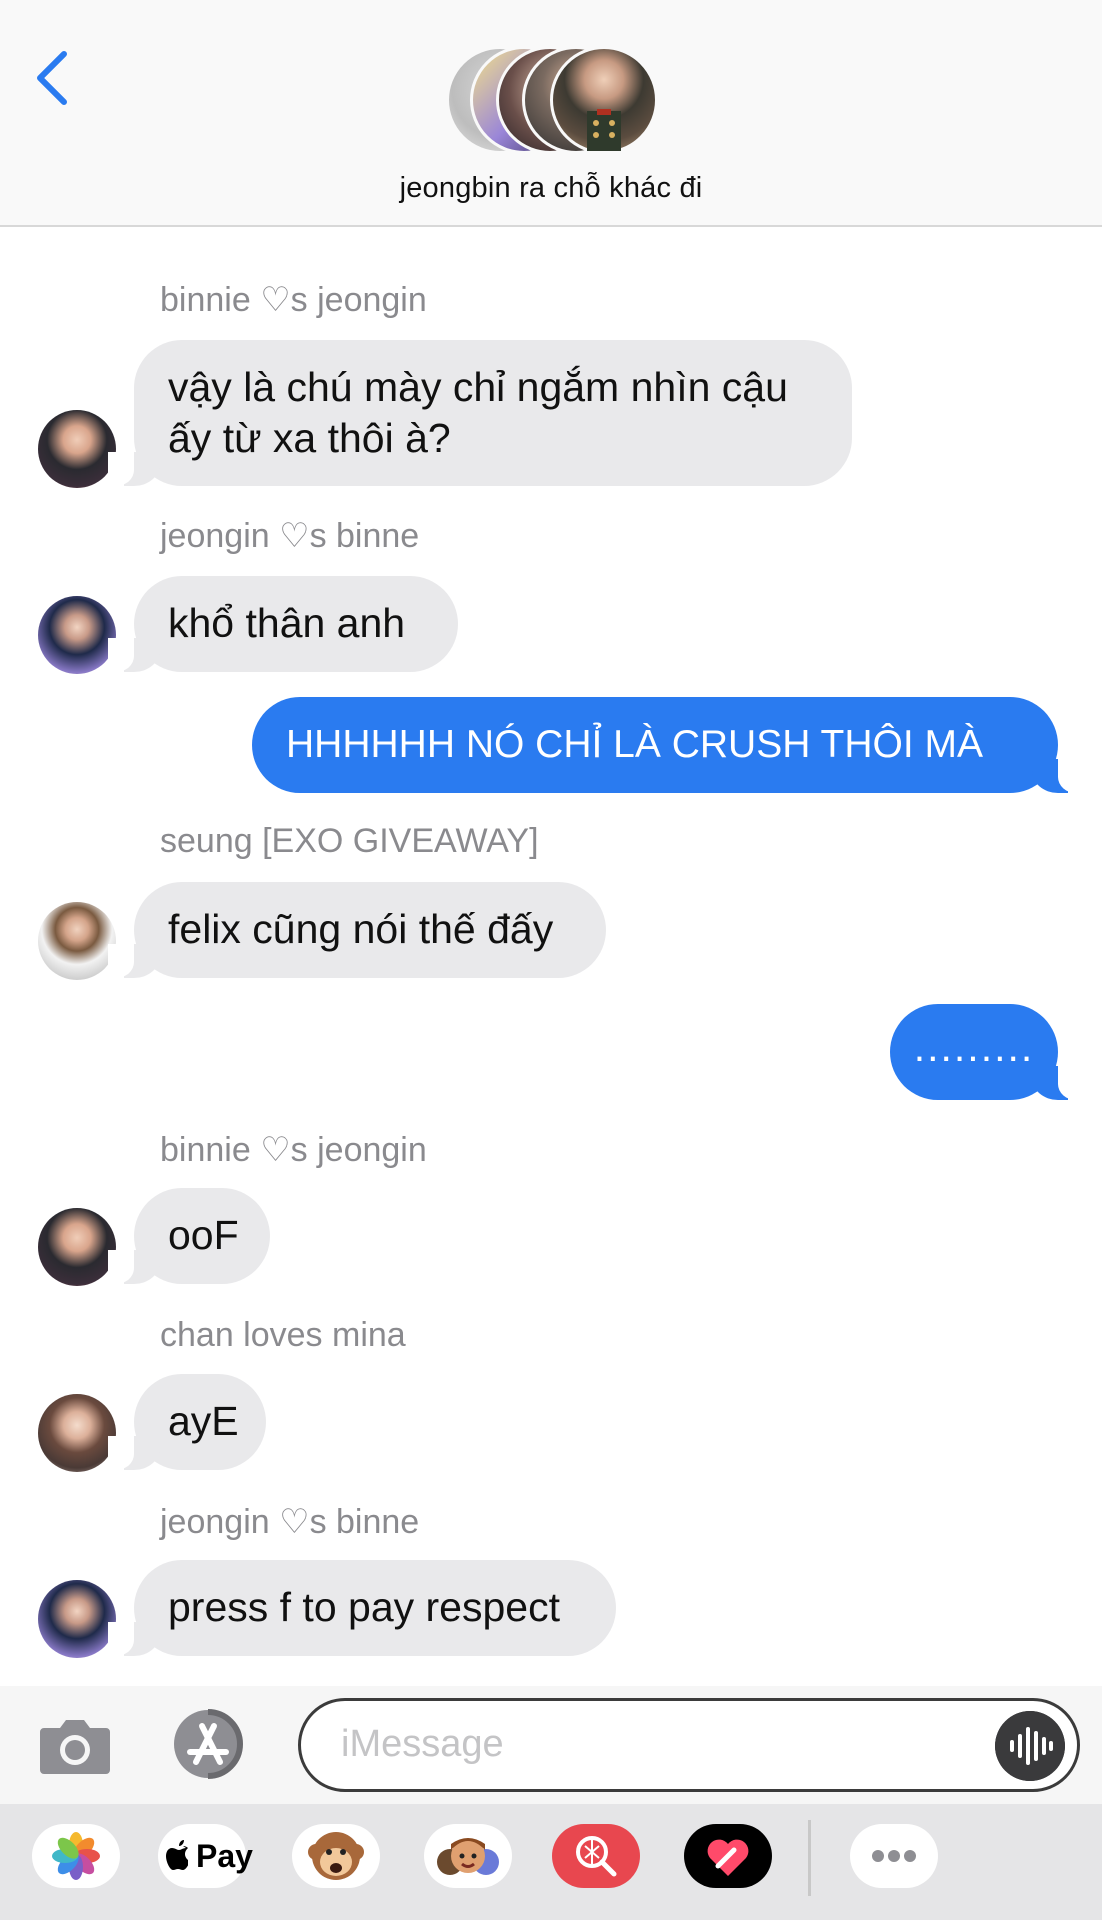 The width and height of the screenshot is (1102, 1920). I want to click on animoji-icon, so click(336, 1856).